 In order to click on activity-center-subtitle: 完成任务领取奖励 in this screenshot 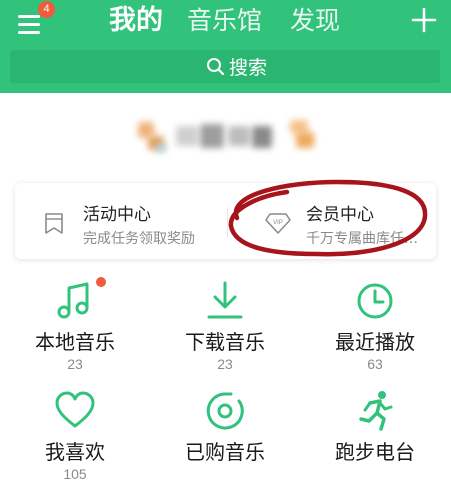, I will do `click(139, 239)`.